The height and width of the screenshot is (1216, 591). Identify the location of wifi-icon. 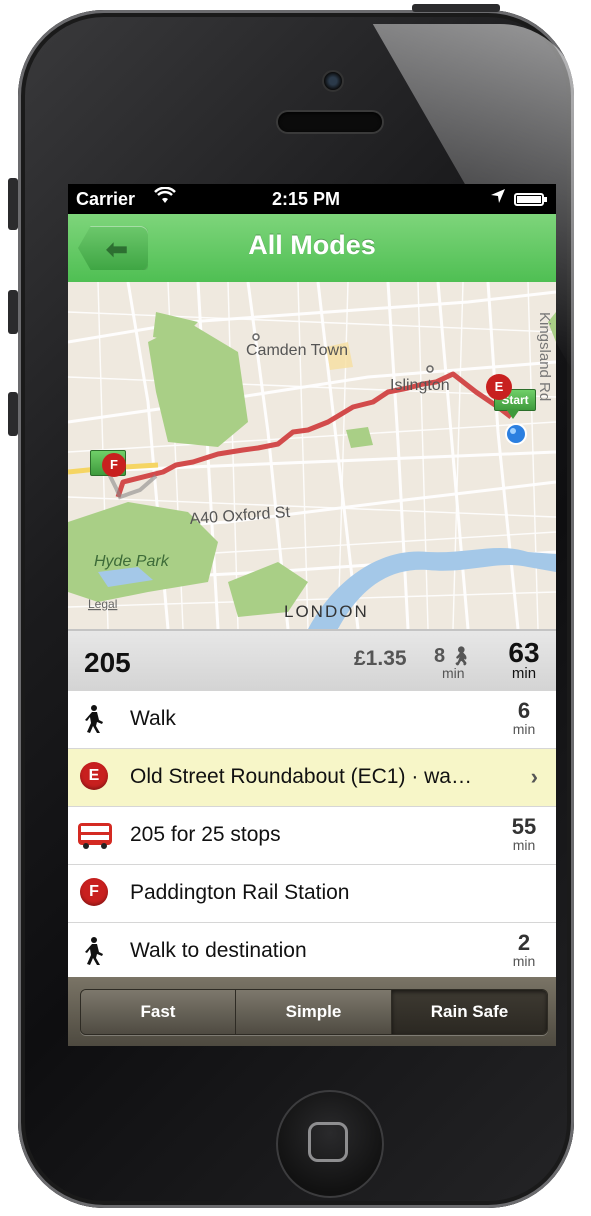
(165, 198).